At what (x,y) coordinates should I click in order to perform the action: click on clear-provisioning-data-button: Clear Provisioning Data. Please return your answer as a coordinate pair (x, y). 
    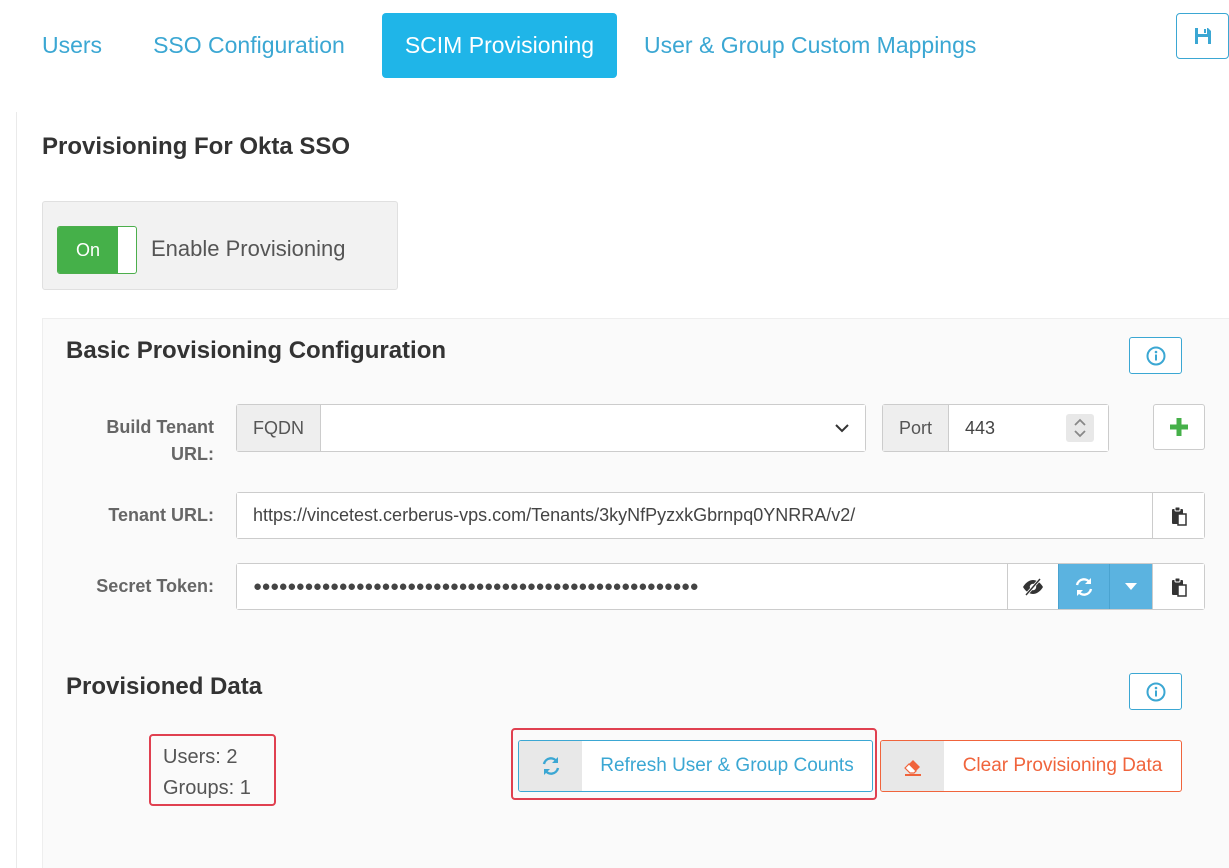
    Looking at the image, I should click on (1031, 766).